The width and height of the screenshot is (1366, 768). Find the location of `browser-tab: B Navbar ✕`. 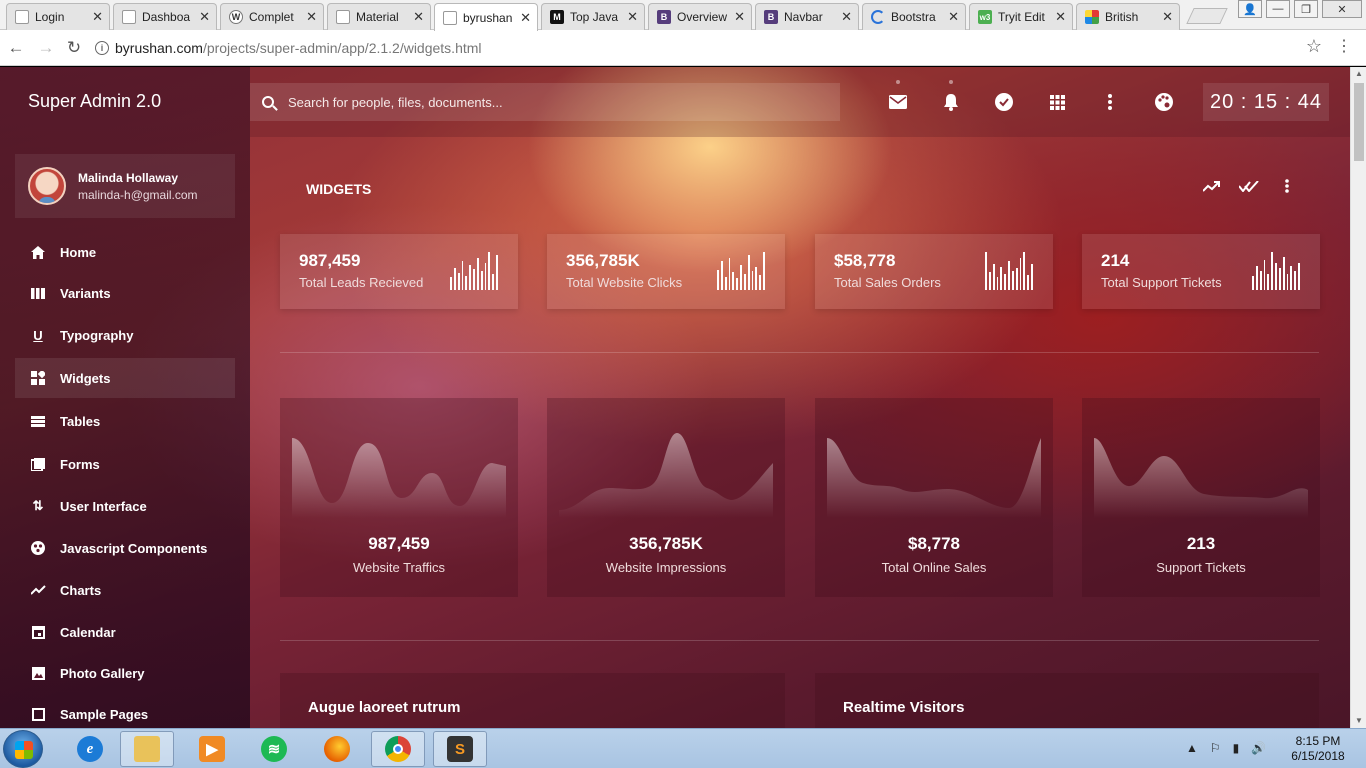

browser-tab: B Navbar ✕ is located at coordinates (807, 16).